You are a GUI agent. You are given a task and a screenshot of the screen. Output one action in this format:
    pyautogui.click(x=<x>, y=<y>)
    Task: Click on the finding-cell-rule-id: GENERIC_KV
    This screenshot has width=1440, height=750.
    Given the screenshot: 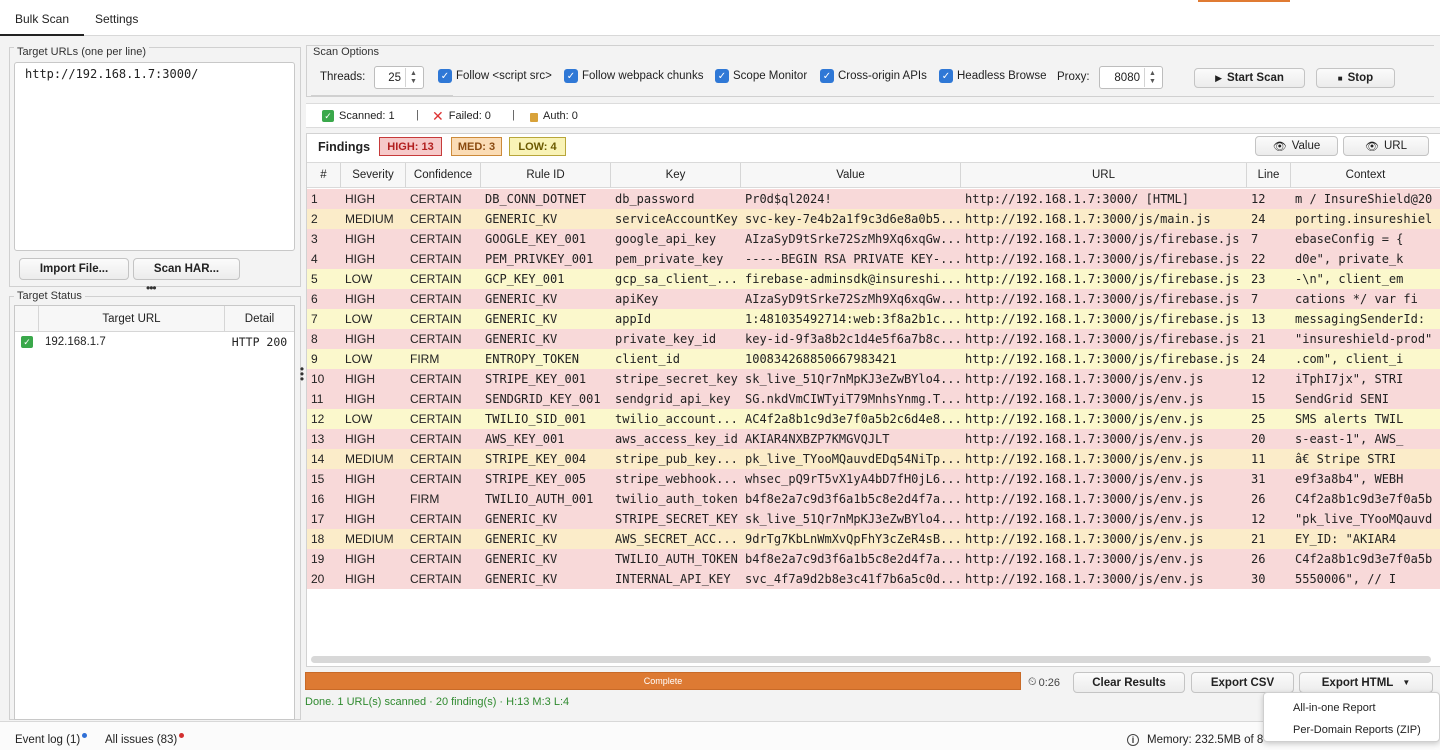 What is the action you would take?
    pyautogui.click(x=521, y=319)
    